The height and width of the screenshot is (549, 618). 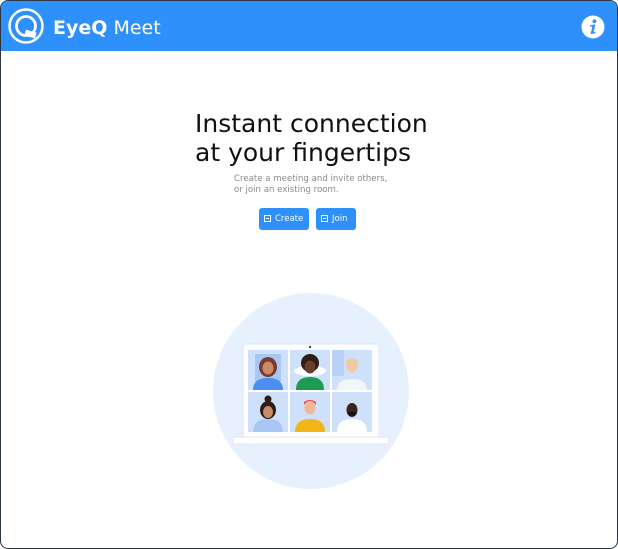 I want to click on enter-box-icon, so click(x=324, y=218).